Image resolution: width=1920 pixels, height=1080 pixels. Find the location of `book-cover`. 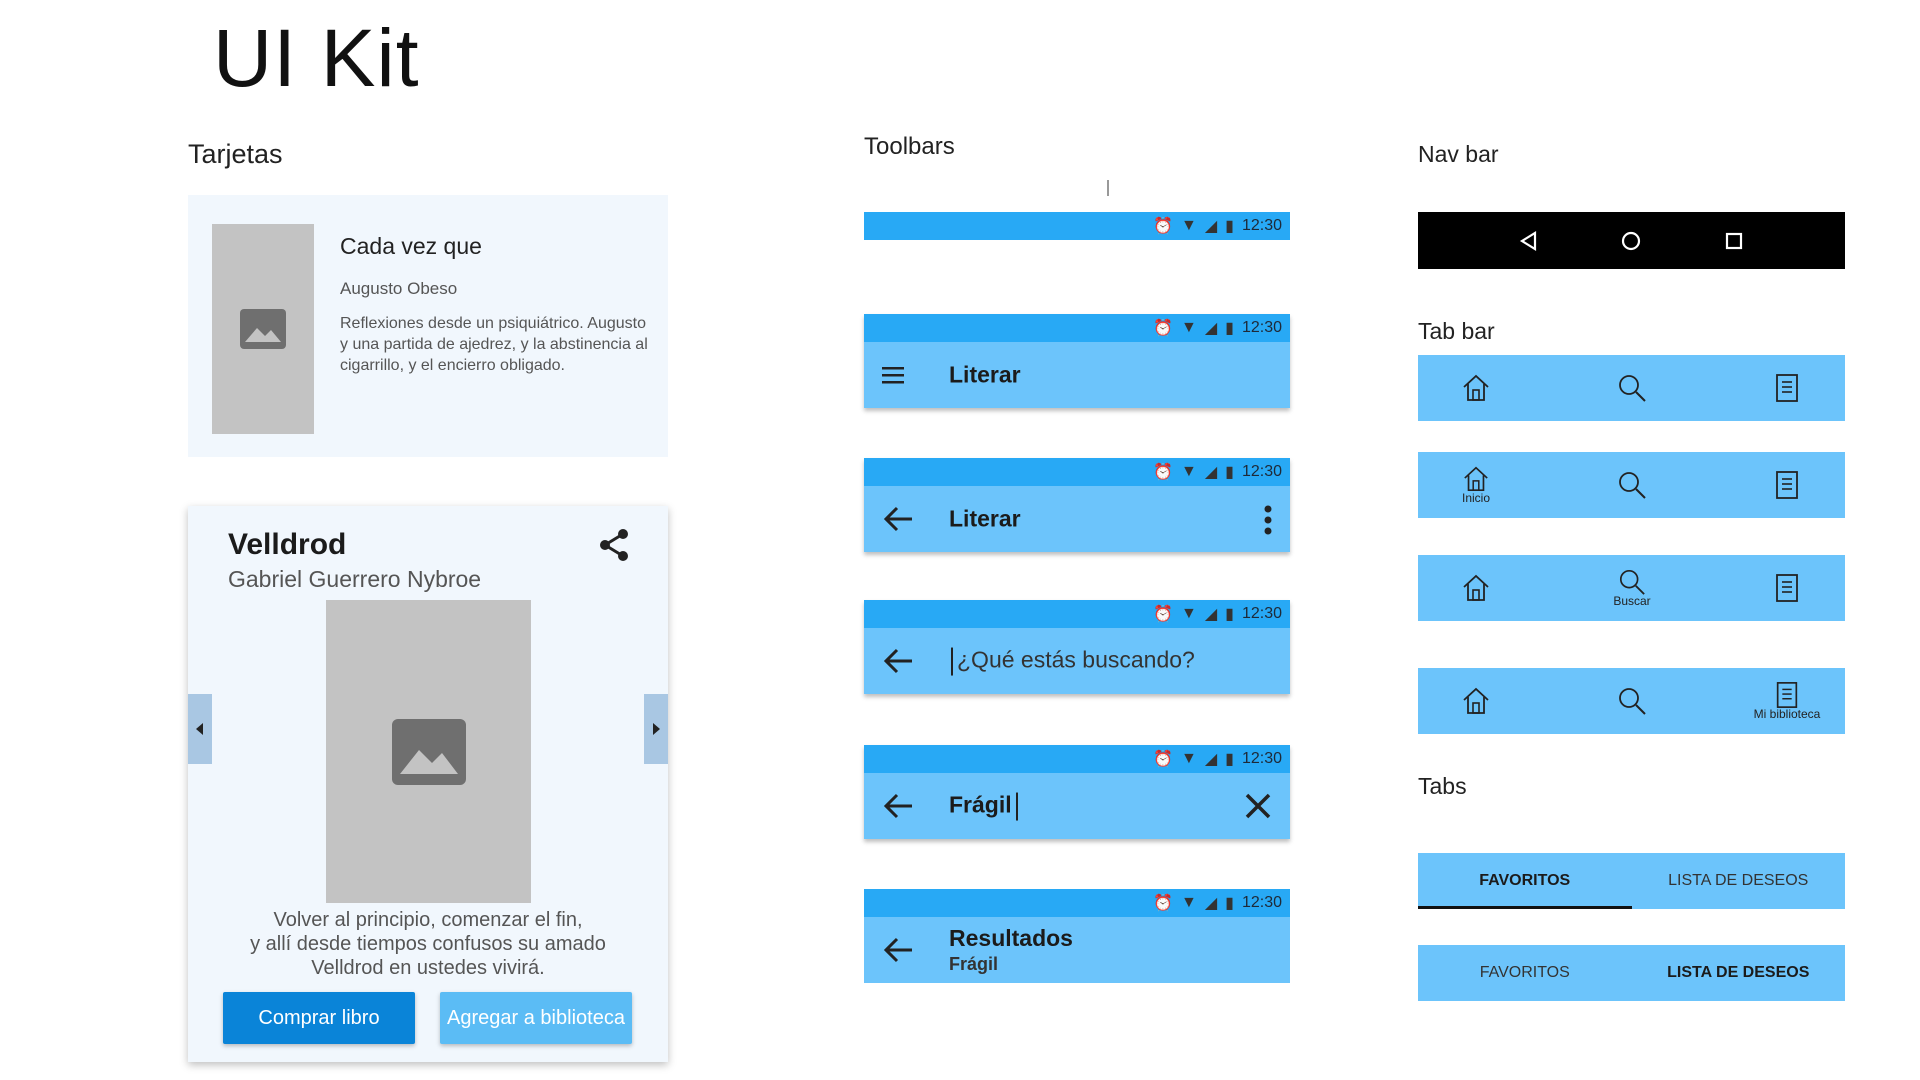

book-cover is located at coordinates (428, 751).